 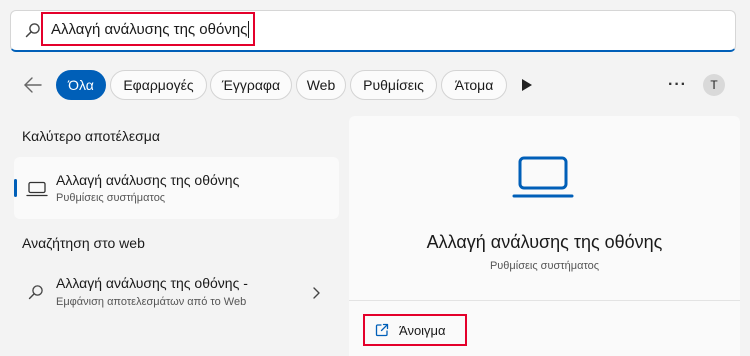 What do you see at coordinates (91, 136) in the screenshot?
I see `best-match-heading: Καλύτερο αποτέλεσμα` at bounding box center [91, 136].